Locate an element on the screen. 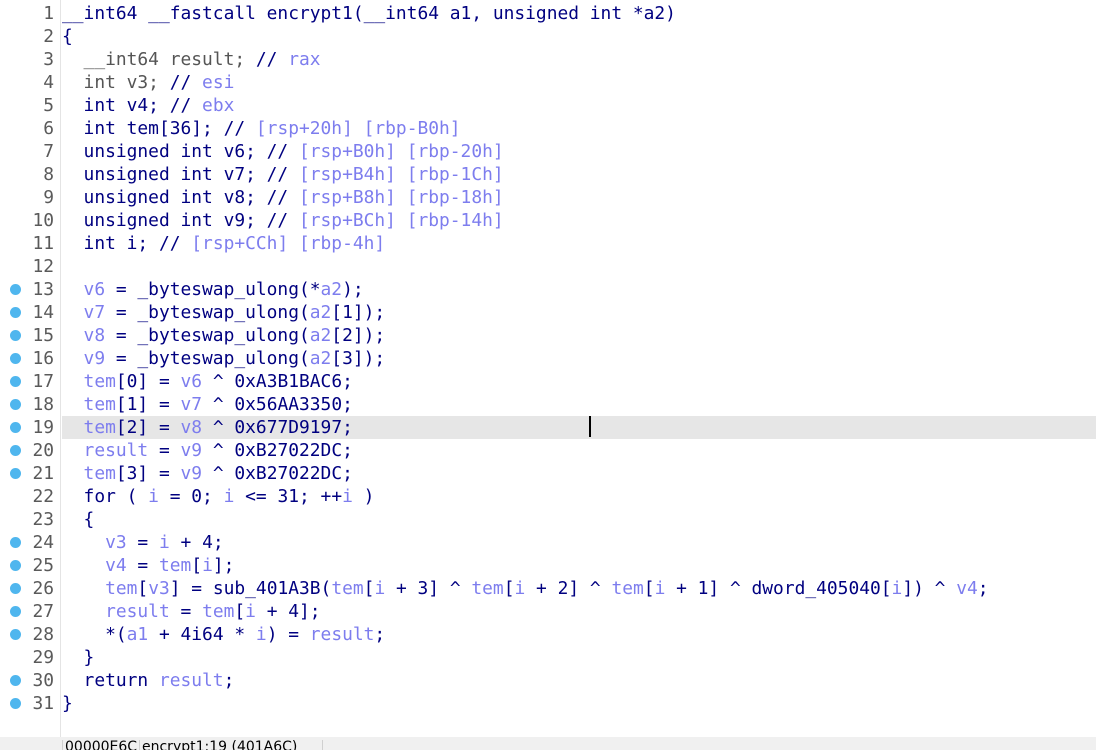 This screenshot has width=1096, height=750. code-token: = _byteswap_ulong( is located at coordinates (207, 312).